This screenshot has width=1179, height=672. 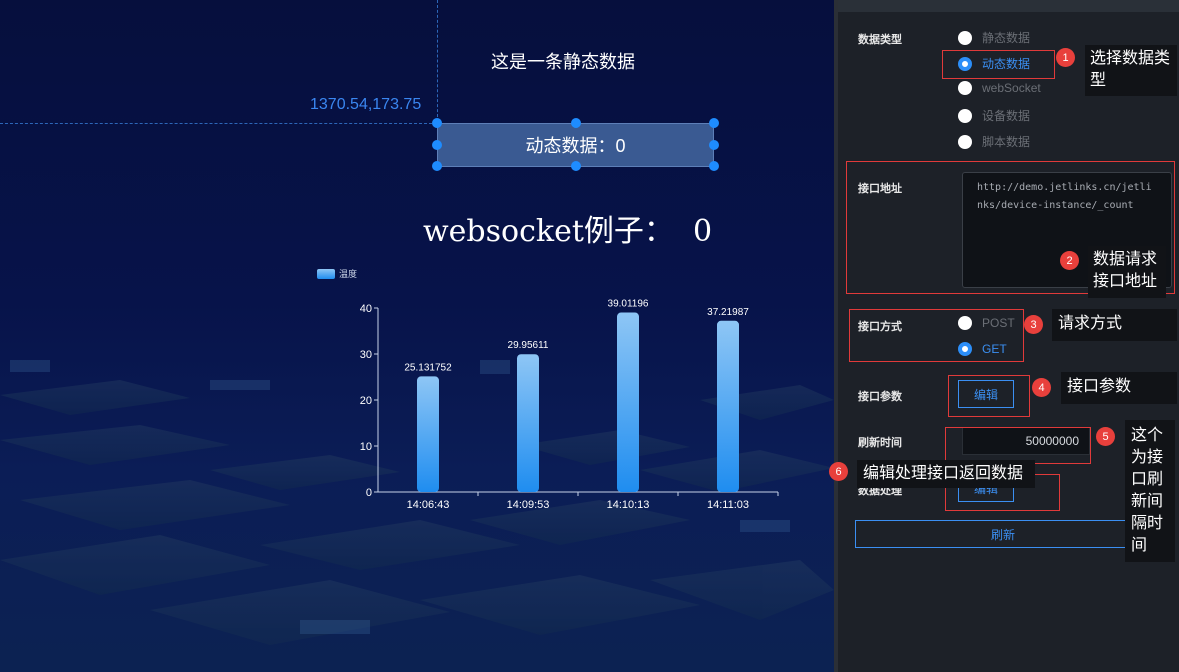 I want to click on radio-label: 静态数据, so click(x=1006, y=38).